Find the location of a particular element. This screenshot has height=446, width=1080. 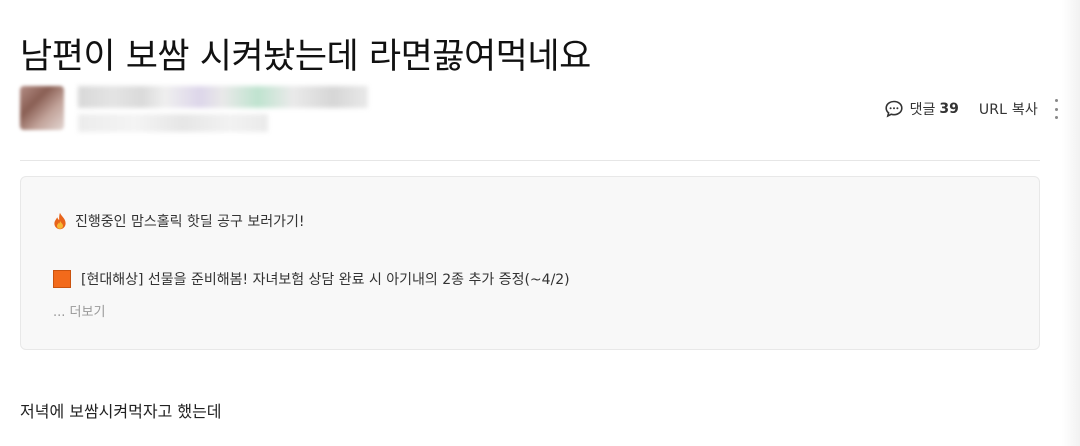

orange-square-icon is located at coordinates (62, 279).